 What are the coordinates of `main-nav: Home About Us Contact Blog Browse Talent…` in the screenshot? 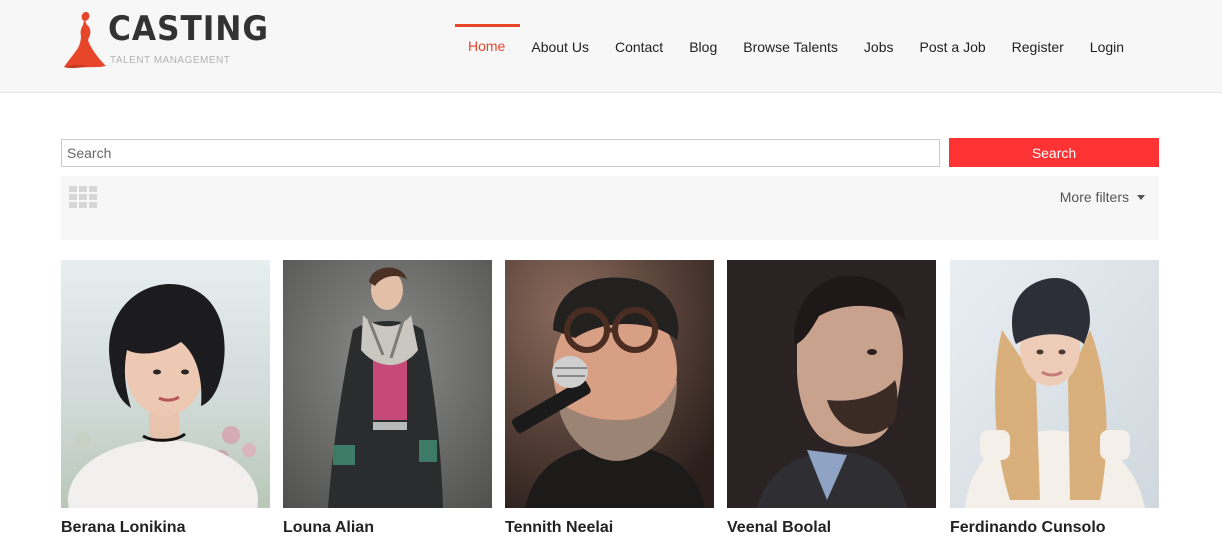 It's located at (796, 46).